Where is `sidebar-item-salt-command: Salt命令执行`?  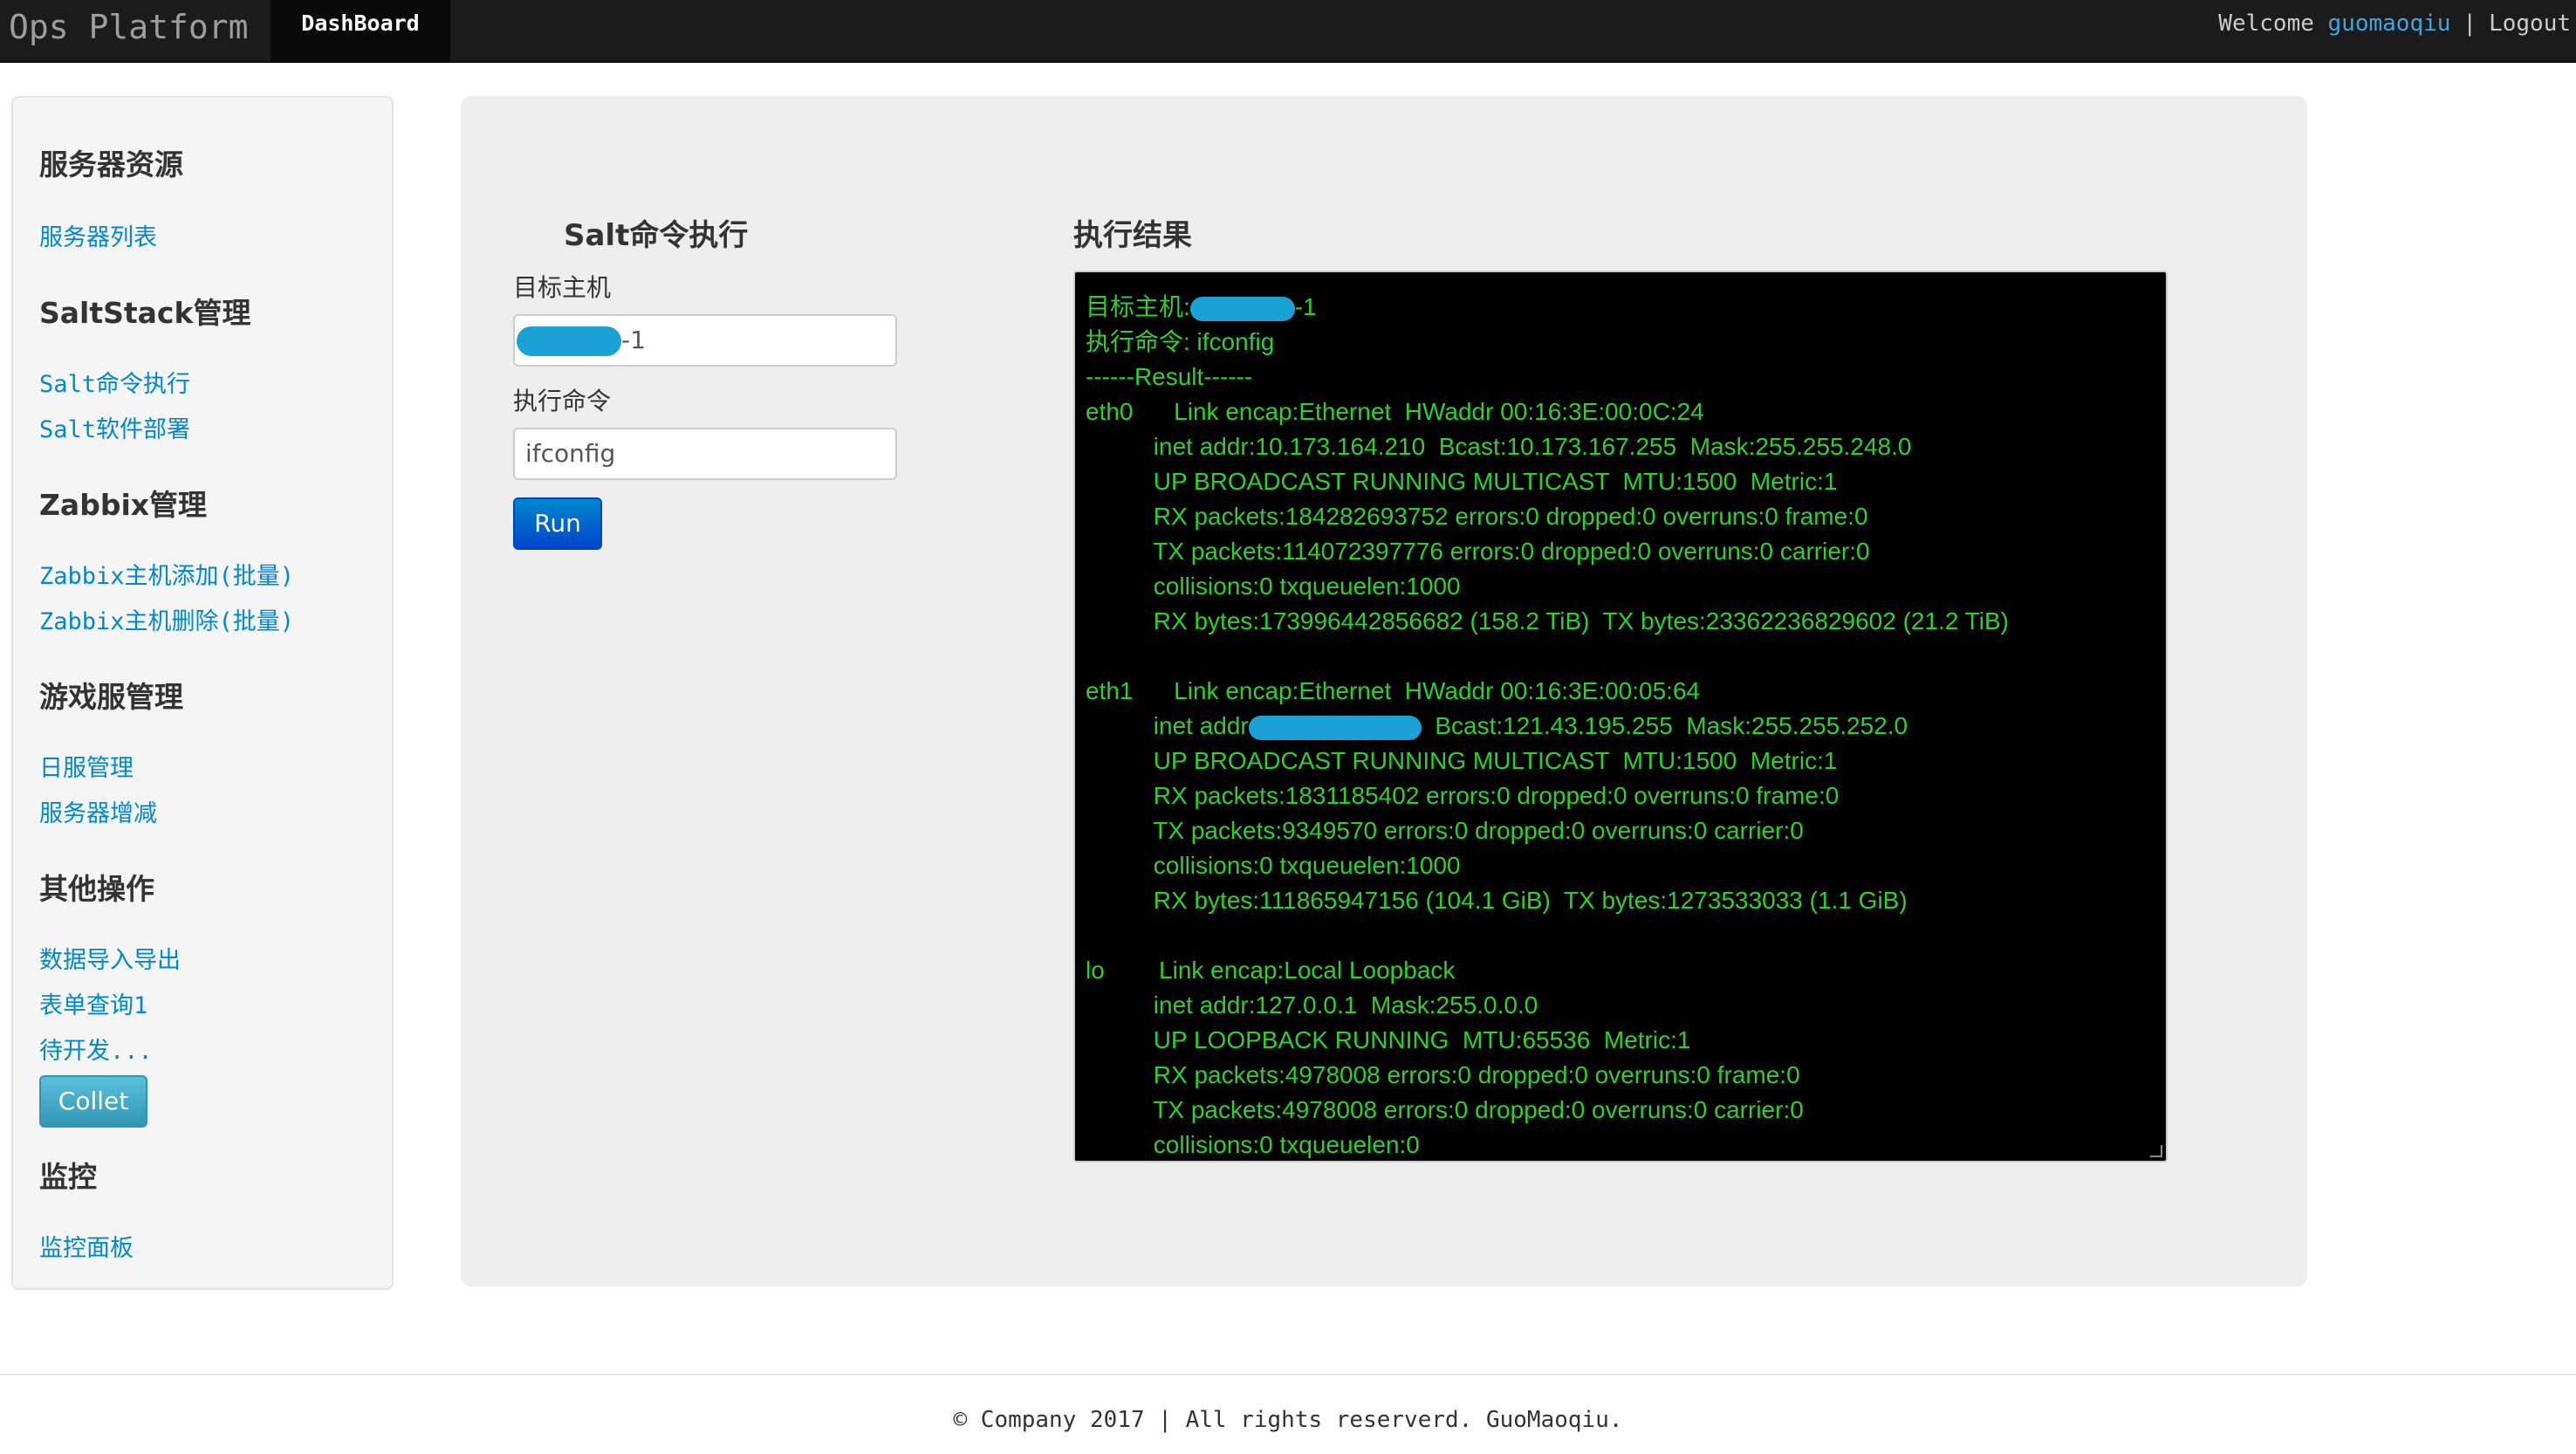 sidebar-item-salt-command: Salt命令执行 is located at coordinates (115, 382).